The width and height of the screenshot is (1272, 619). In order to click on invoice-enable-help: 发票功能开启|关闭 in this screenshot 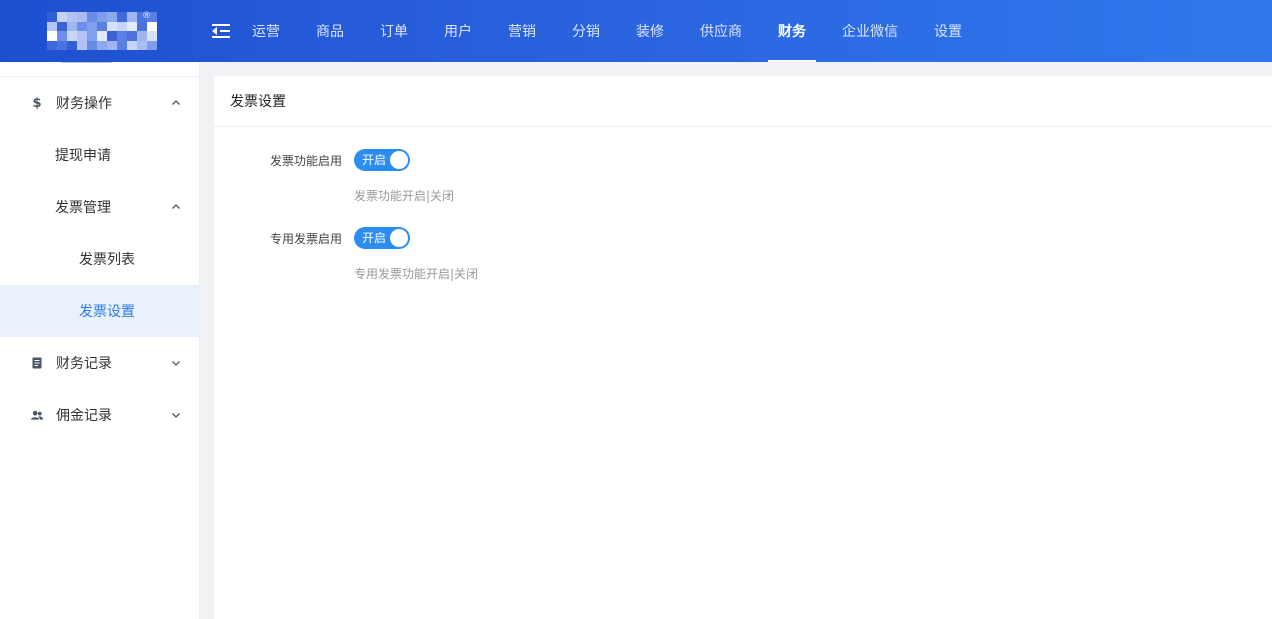, I will do `click(404, 196)`.